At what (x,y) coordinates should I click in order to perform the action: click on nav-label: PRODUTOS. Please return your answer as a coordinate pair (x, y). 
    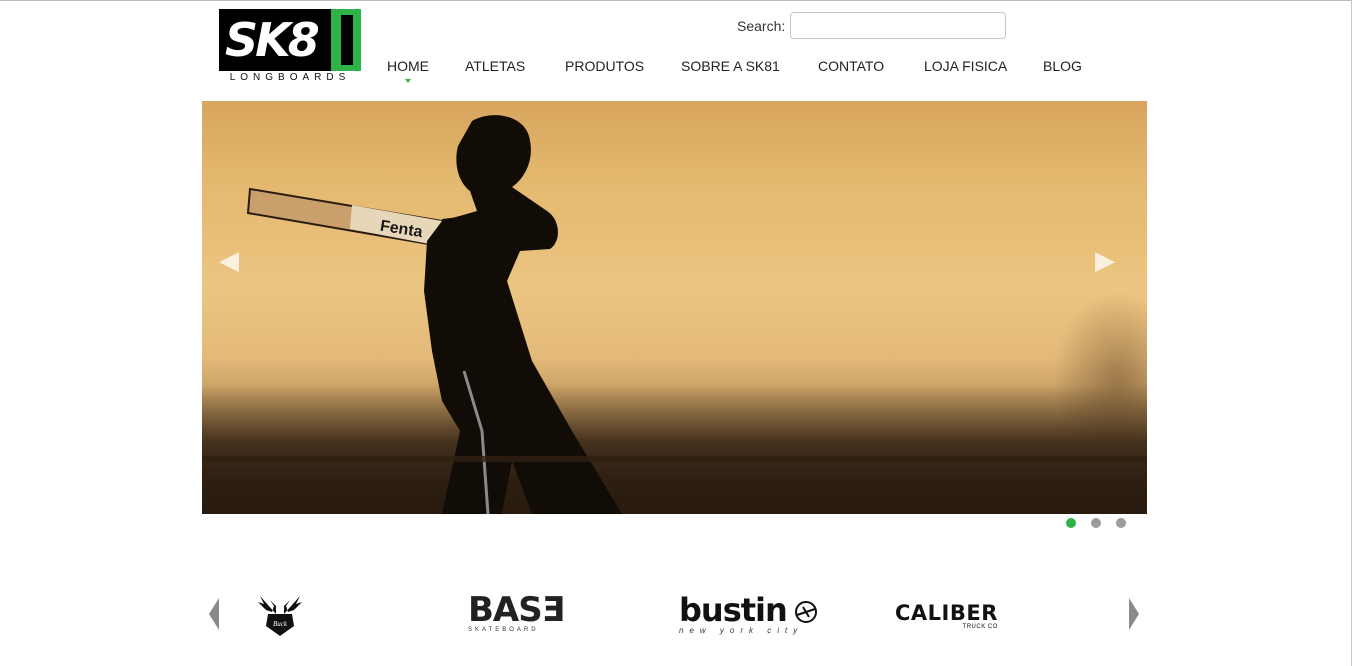
    Looking at the image, I should click on (605, 66).